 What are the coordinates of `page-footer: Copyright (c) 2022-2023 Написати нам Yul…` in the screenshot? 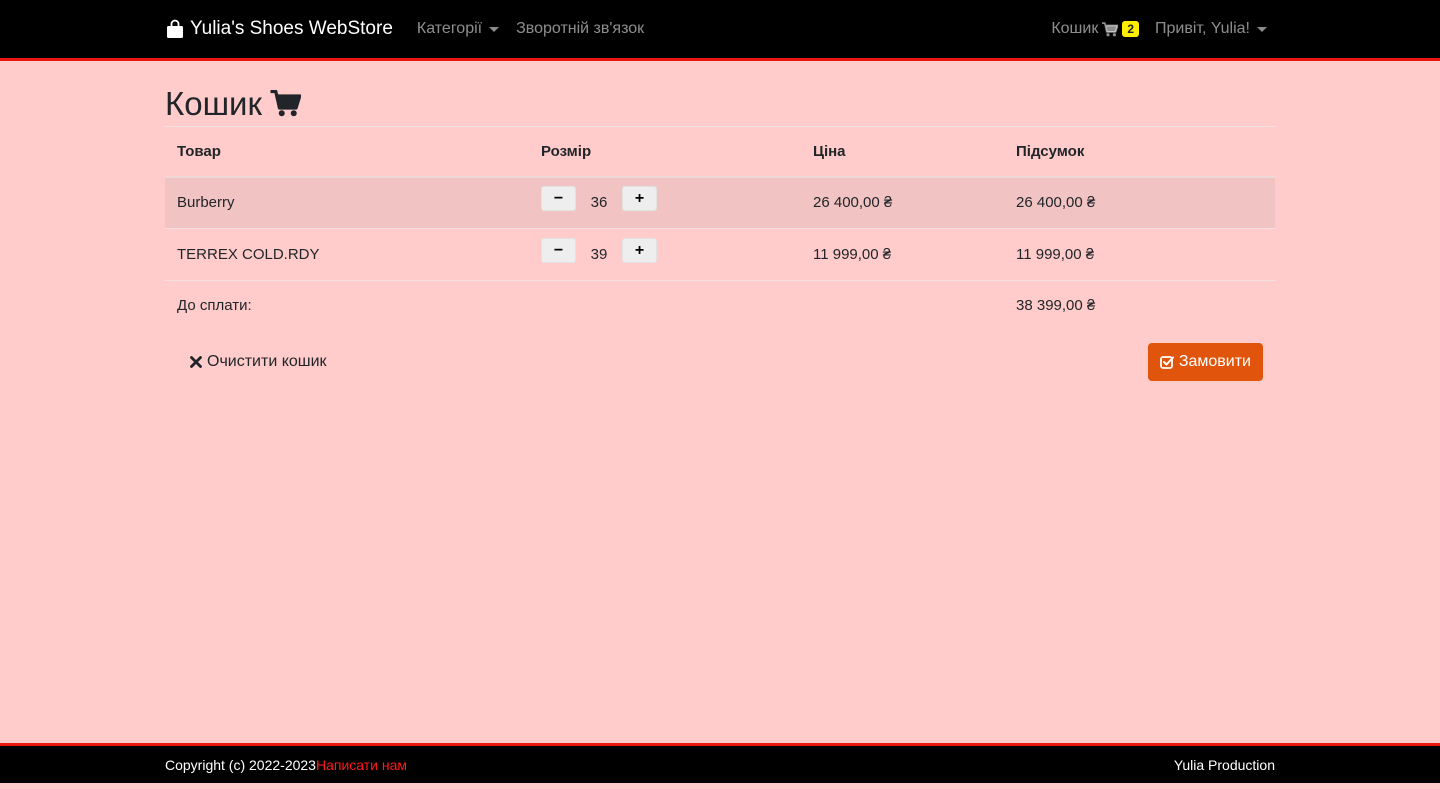 It's located at (720, 763).